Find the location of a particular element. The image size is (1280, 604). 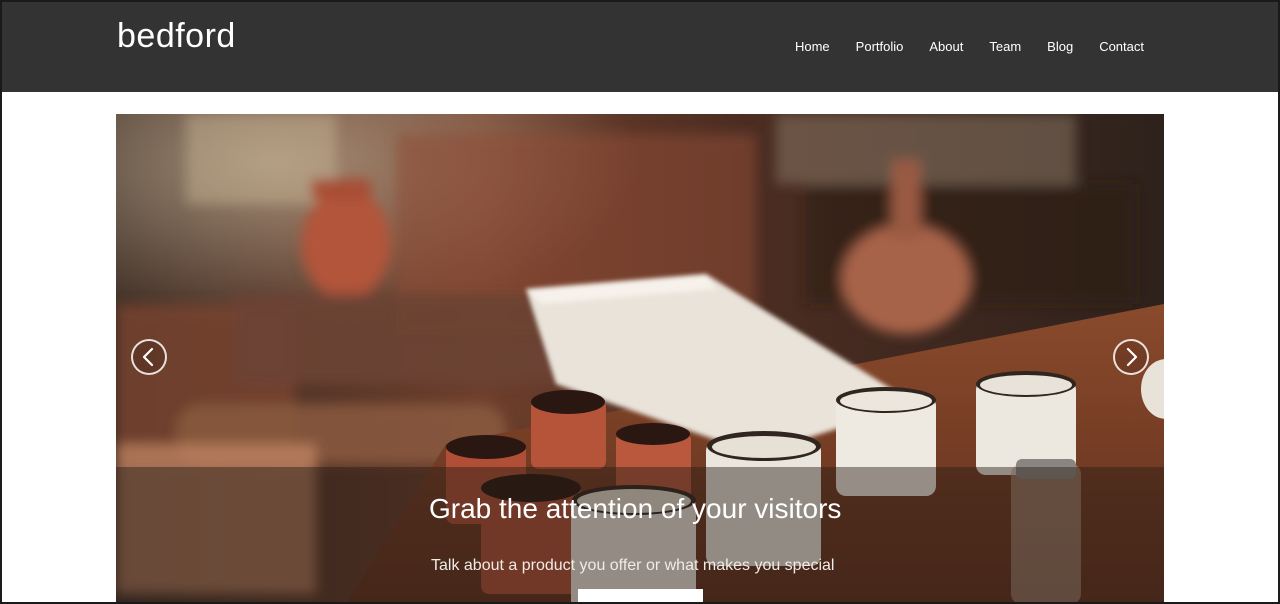

main-nav: Home Portfolio About Team Blog Contact is located at coordinates (956, 47).